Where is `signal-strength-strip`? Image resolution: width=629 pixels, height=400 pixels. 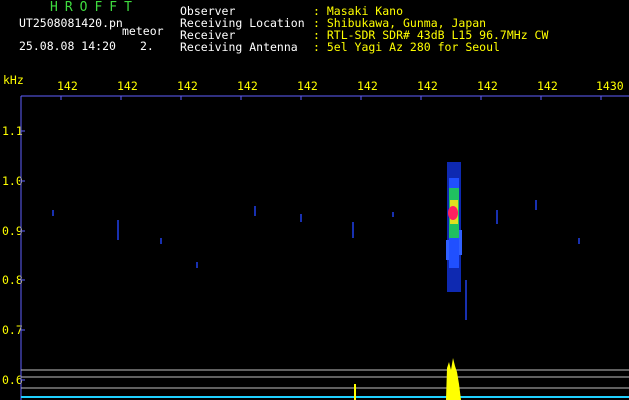 signal-strength-strip is located at coordinates (325, 379).